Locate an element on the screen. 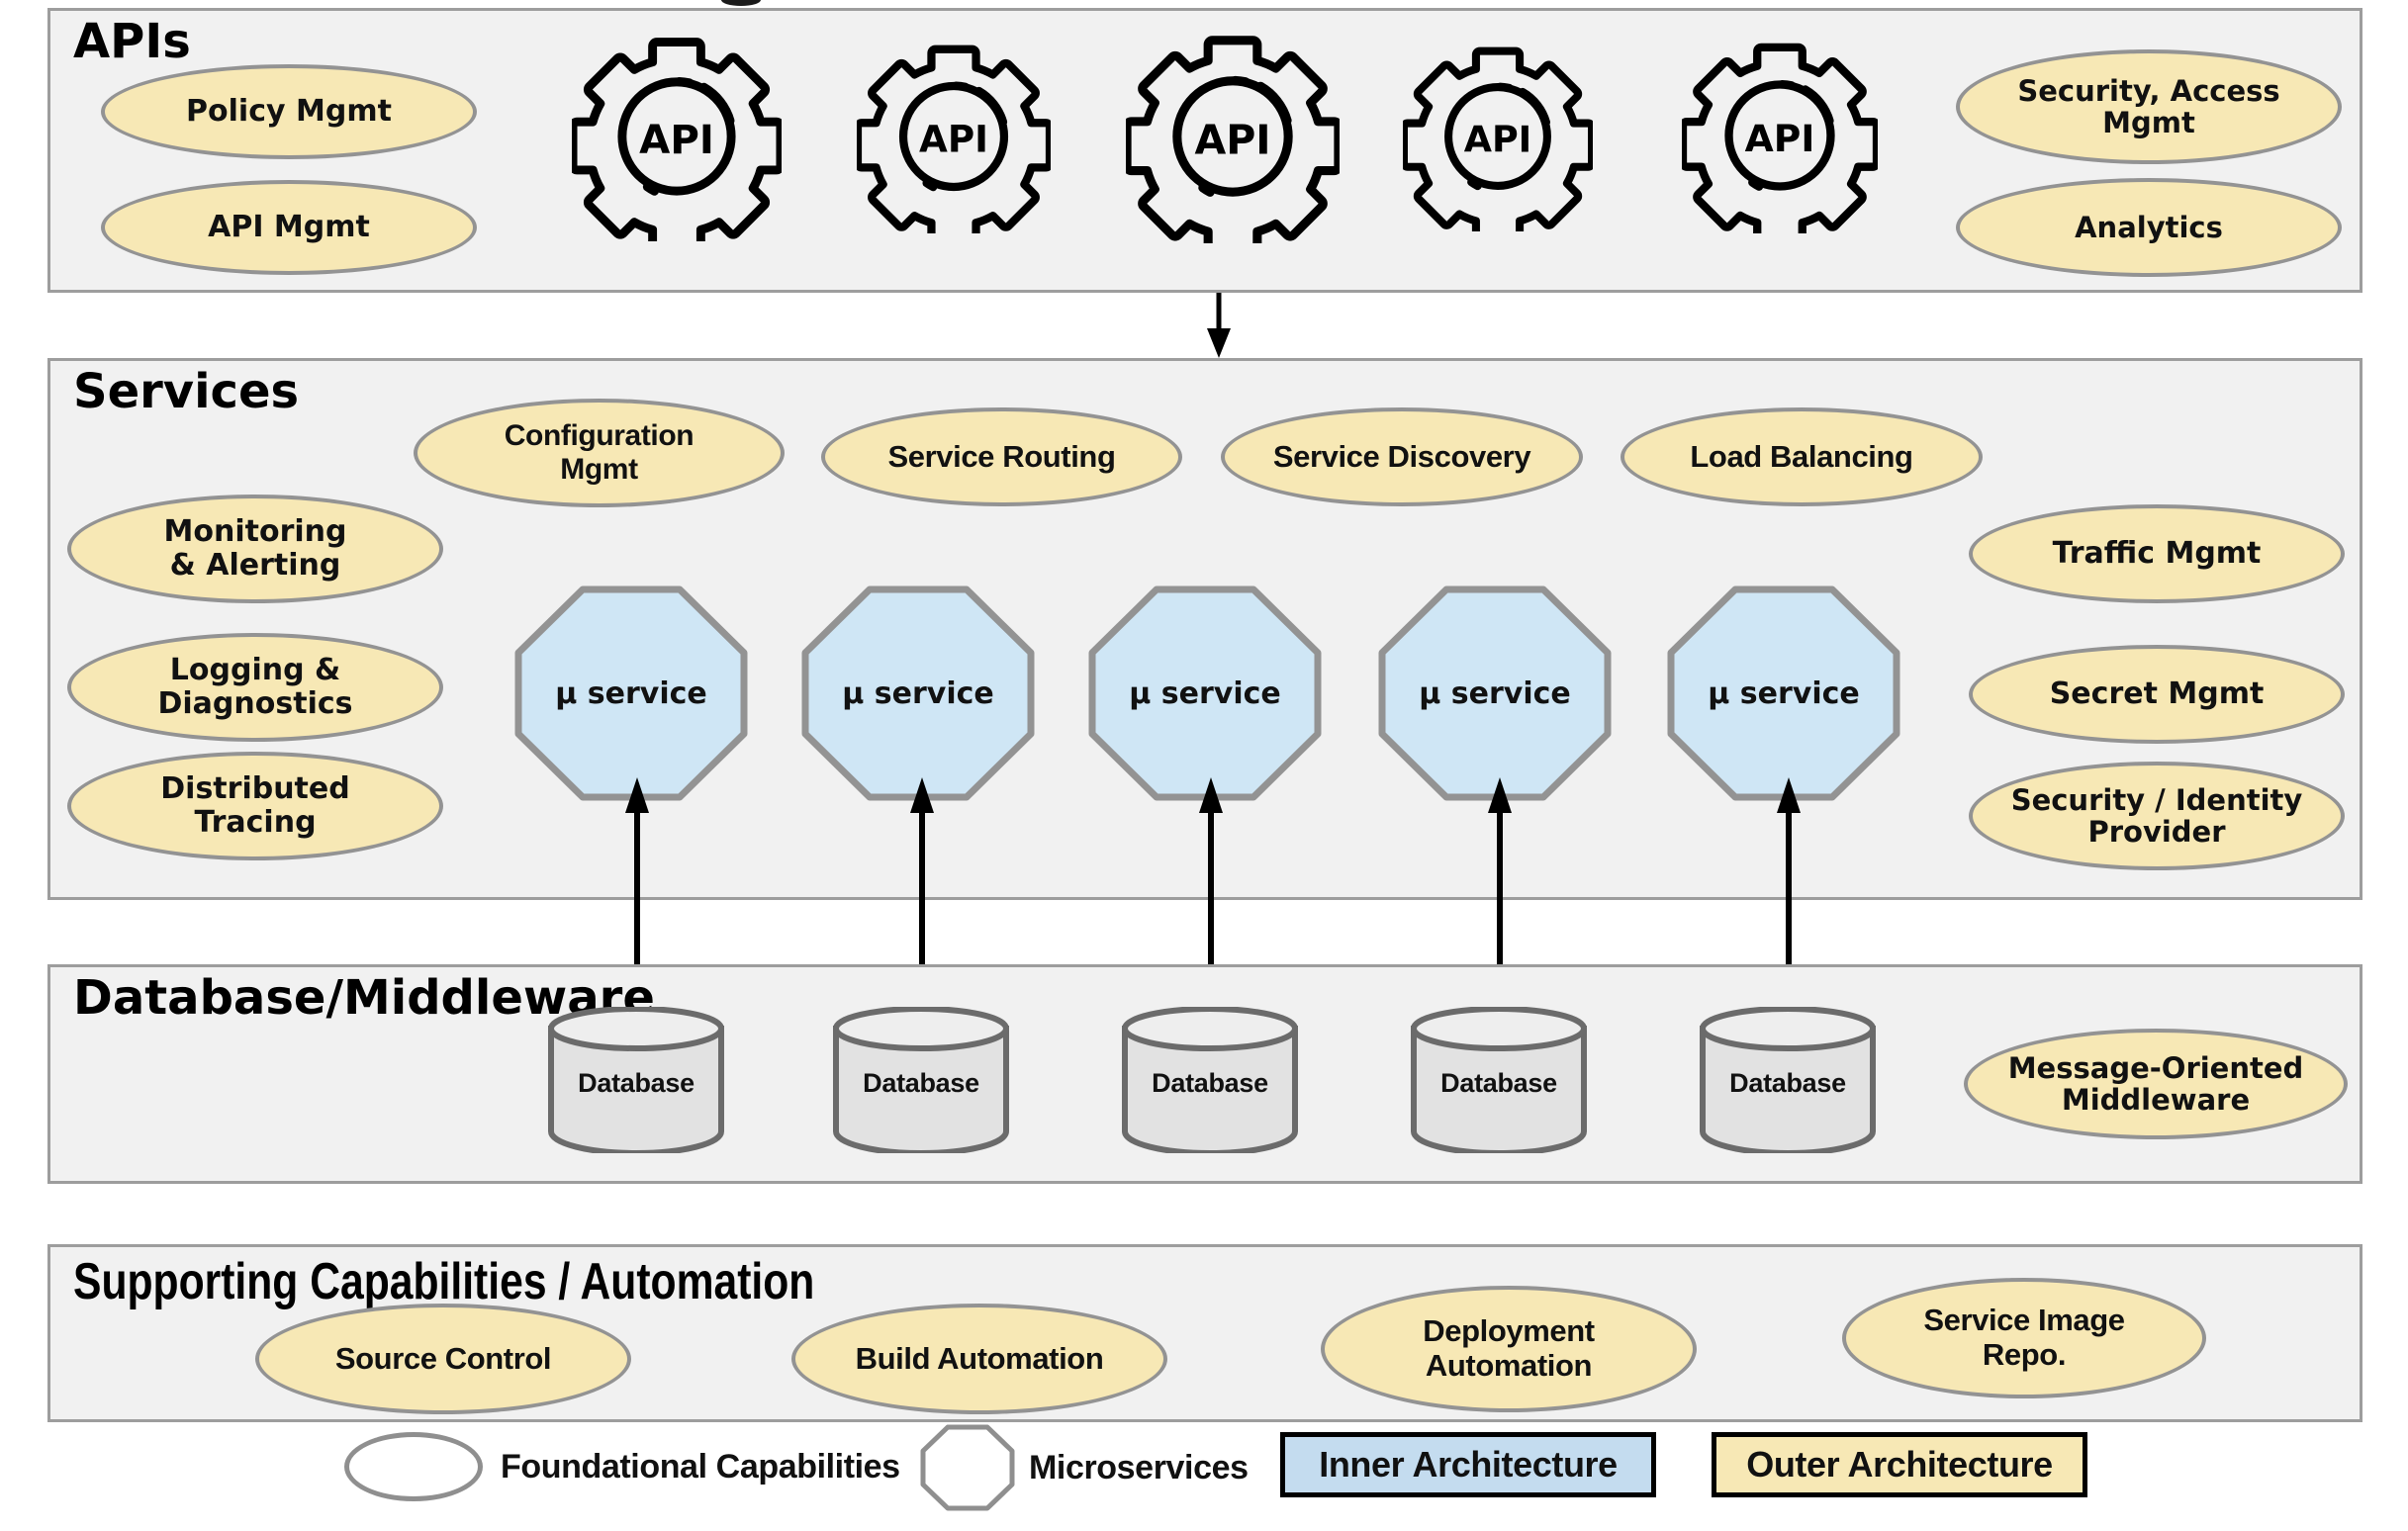 The height and width of the screenshot is (1531, 2408). api-gear-icon-3: API is located at coordinates (1233, 136).